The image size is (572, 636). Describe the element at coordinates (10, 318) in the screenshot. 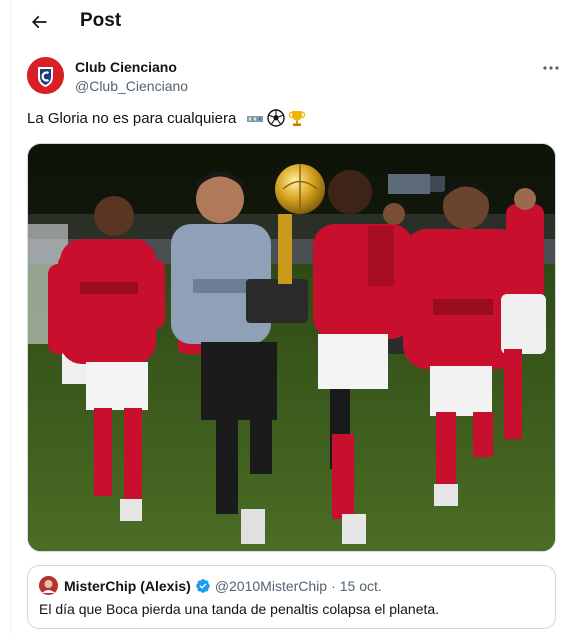

I see `column-border` at that location.